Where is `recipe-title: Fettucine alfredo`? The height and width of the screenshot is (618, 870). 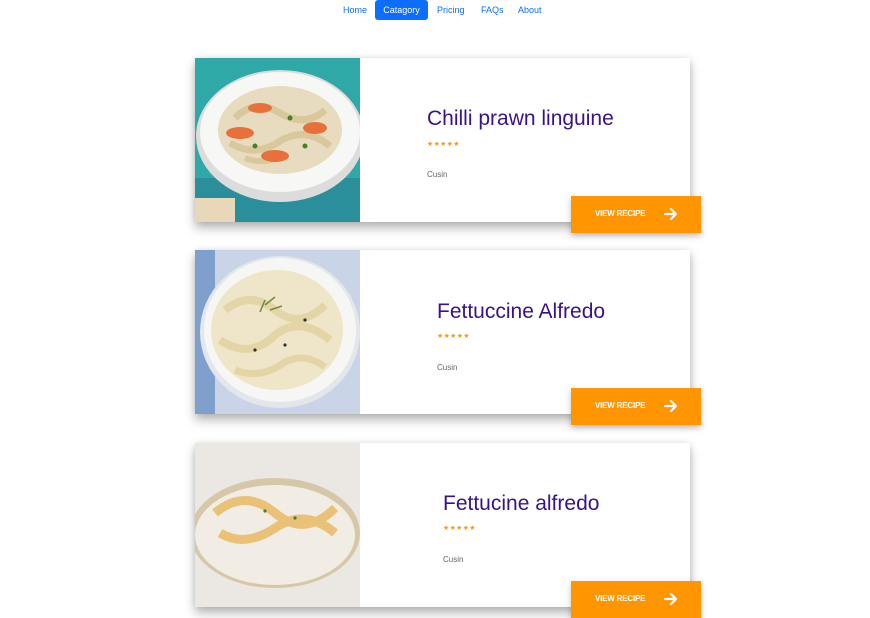 recipe-title: Fettucine alfredo is located at coordinates (521, 504).